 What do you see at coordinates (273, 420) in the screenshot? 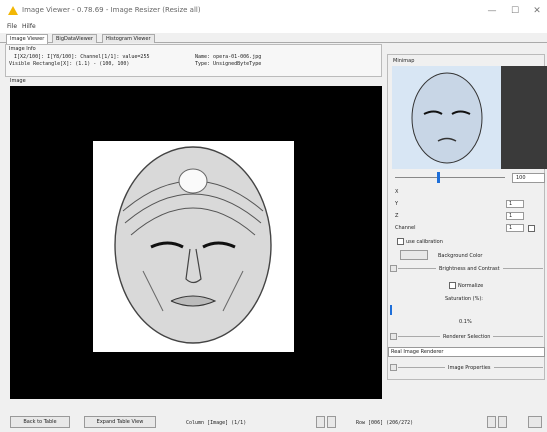
I see `bottom-bar` at bounding box center [273, 420].